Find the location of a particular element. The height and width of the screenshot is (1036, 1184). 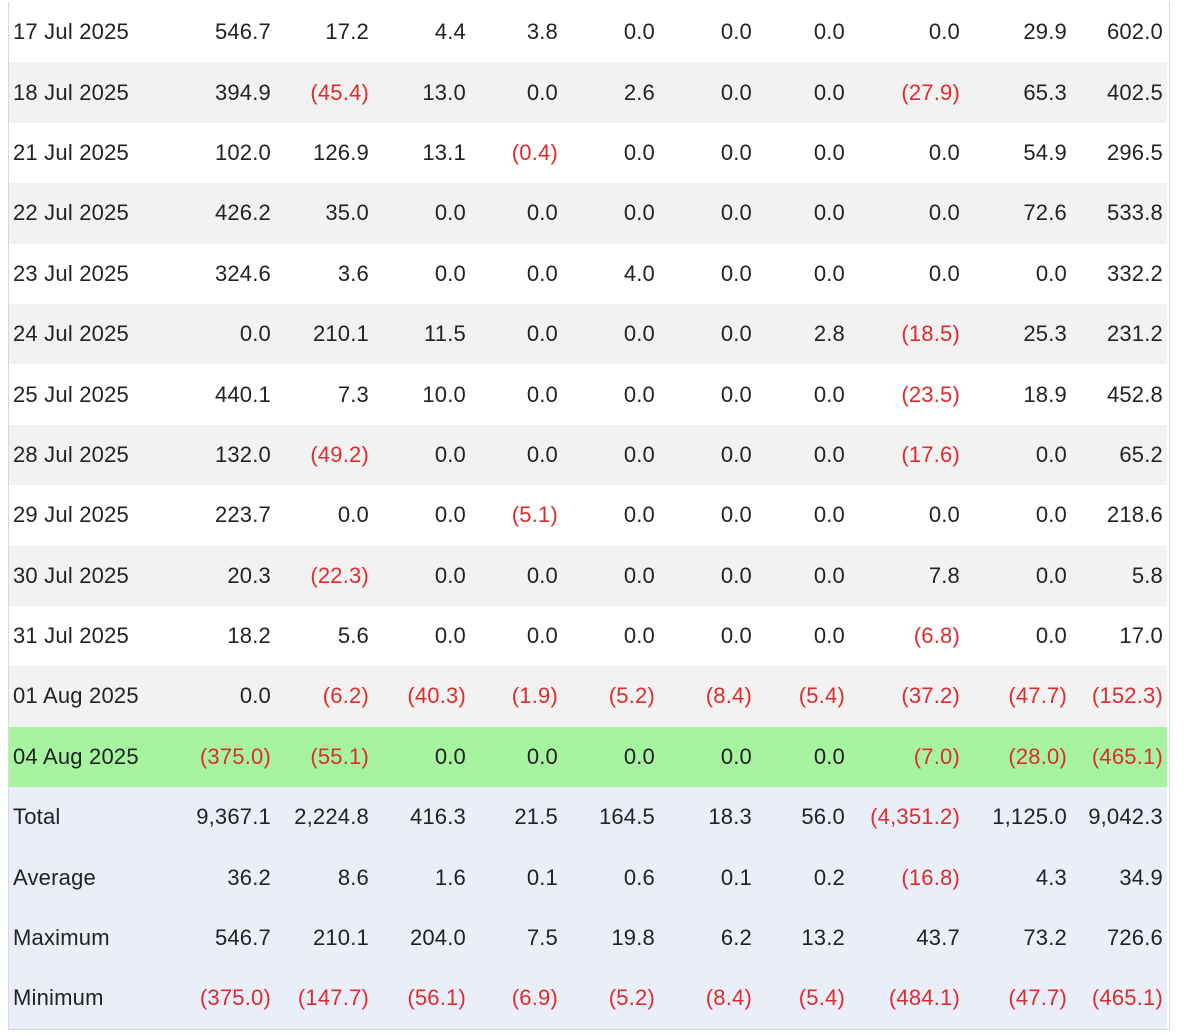

value-cell: 7.5 is located at coordinates (512, 938).